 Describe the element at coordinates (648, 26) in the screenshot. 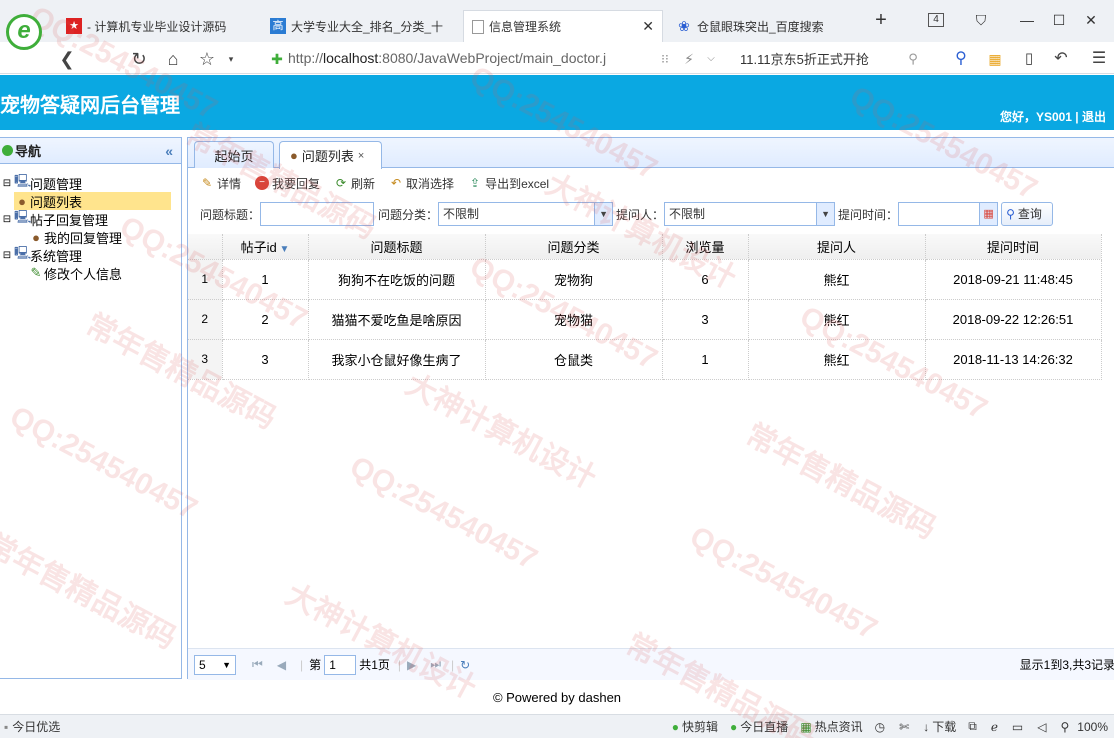

I see `close-tab-icon: ✕` at that location.